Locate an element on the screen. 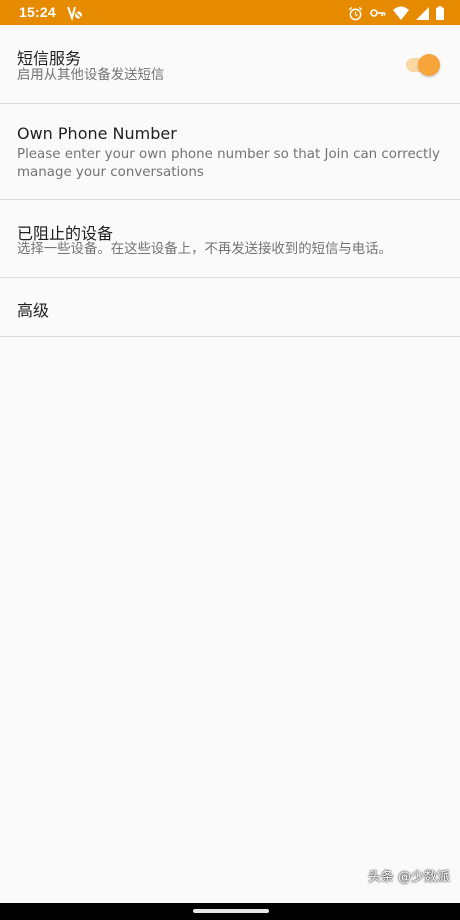  home-gesture-handle is located at coordinates (231, 911).